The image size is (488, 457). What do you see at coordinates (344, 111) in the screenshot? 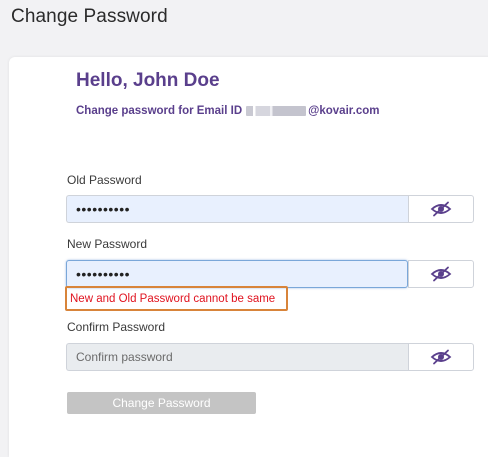
I see `email-domain-text: @kovair.com` at bounding box center [344, 111].